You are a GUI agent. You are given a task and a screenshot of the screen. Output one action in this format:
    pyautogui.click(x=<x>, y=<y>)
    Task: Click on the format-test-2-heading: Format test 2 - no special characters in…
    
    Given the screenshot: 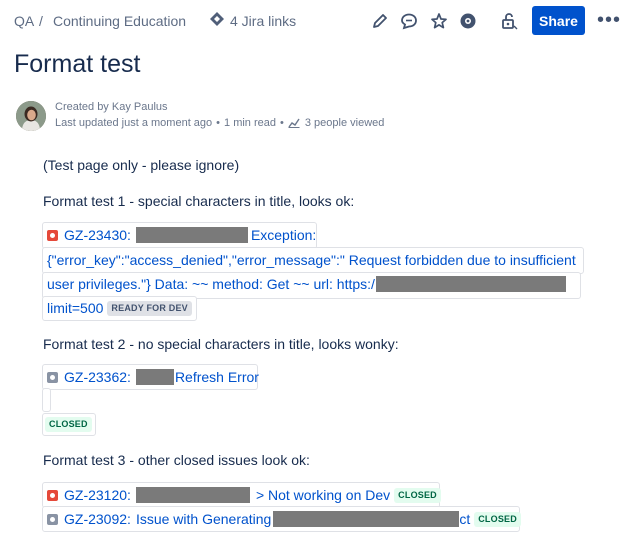 What is the action you would take?
    pyautogui.click(x=221, y=344)
    